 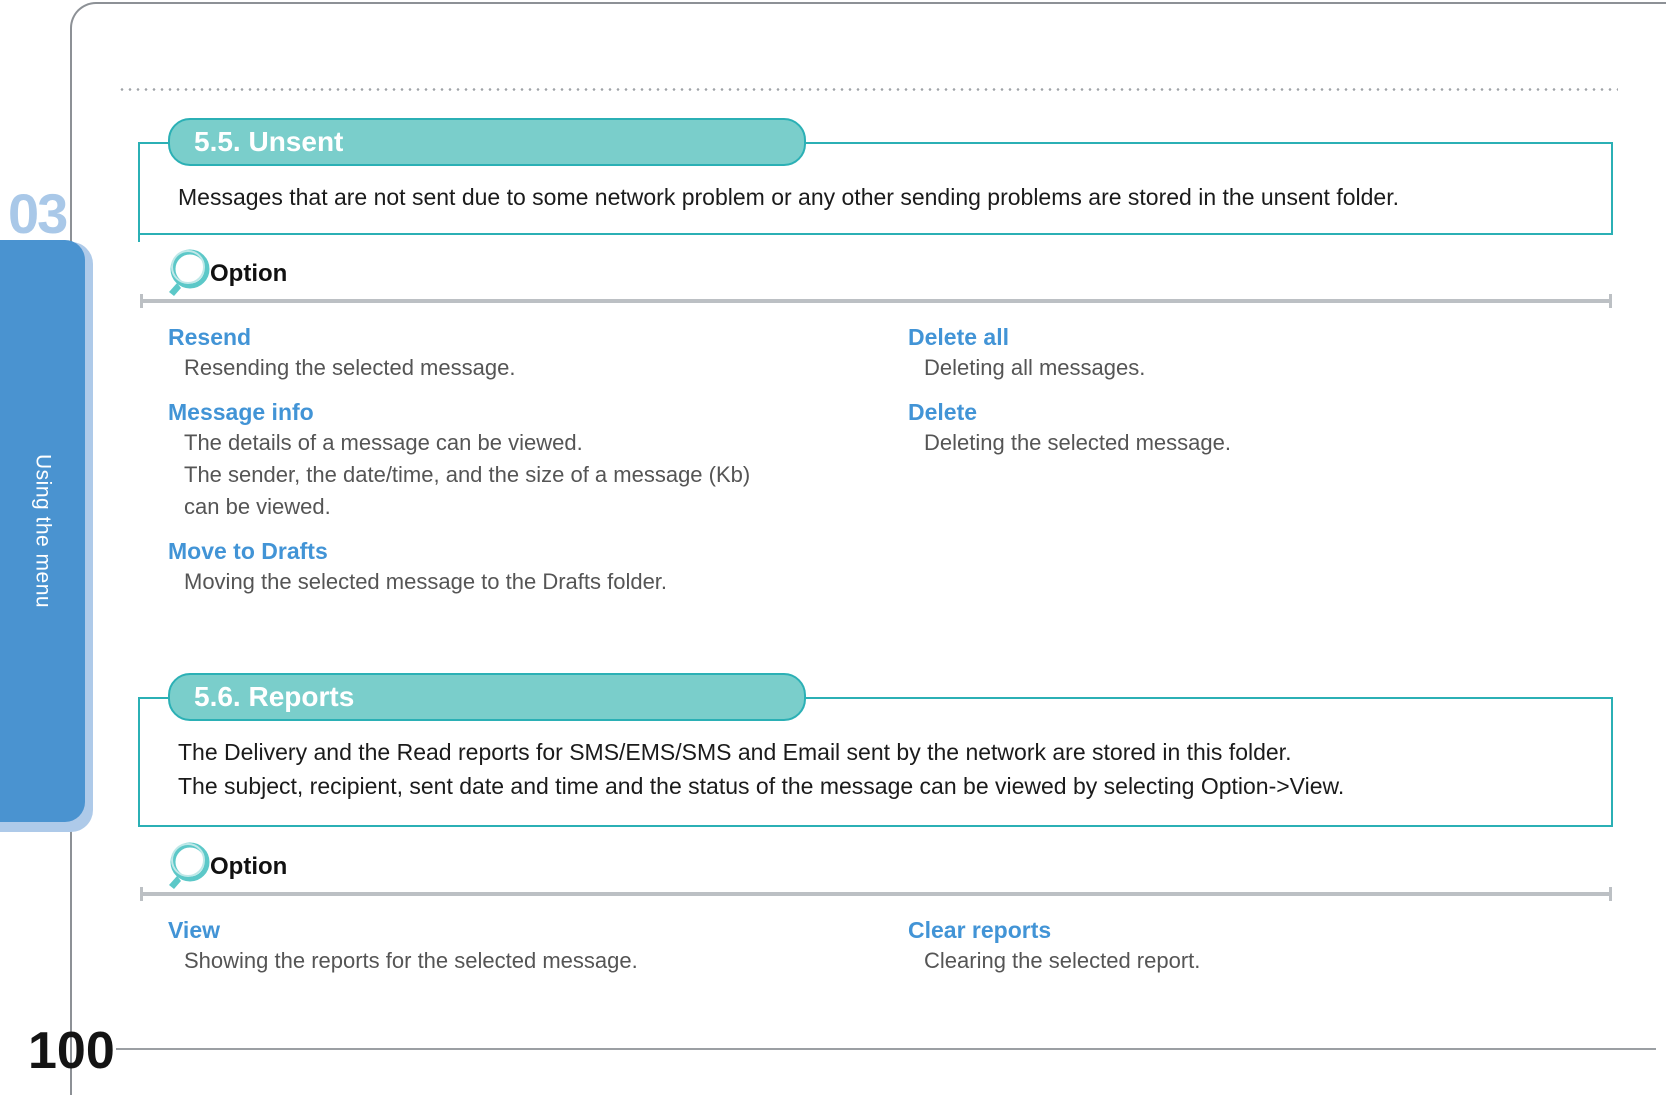 What do you see at coordinates (249, 866) in the screenshot?
I see `option-label-reports: Option` at bounding box center [249, 866].